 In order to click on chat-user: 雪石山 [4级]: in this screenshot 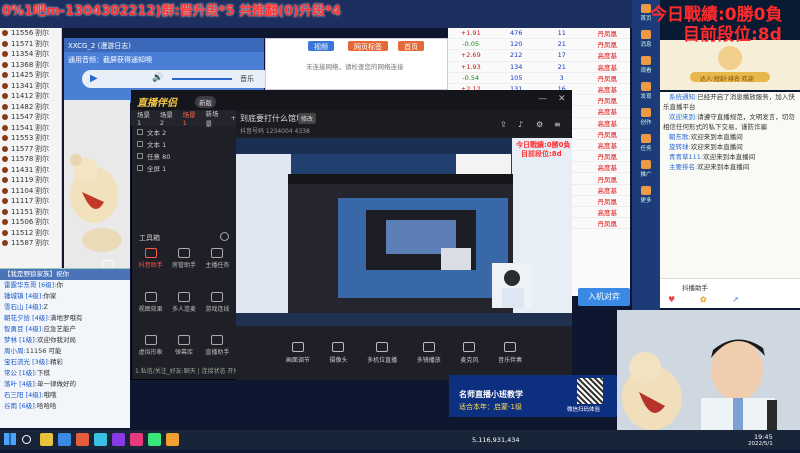, I will do `click(23, 307)`.